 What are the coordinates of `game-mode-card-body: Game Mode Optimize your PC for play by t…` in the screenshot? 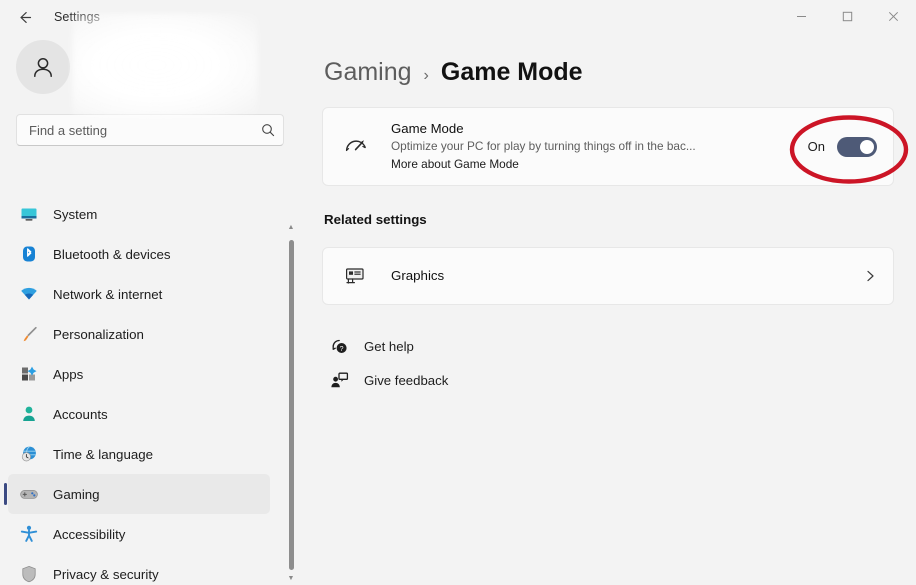 It's located at (591, 146).